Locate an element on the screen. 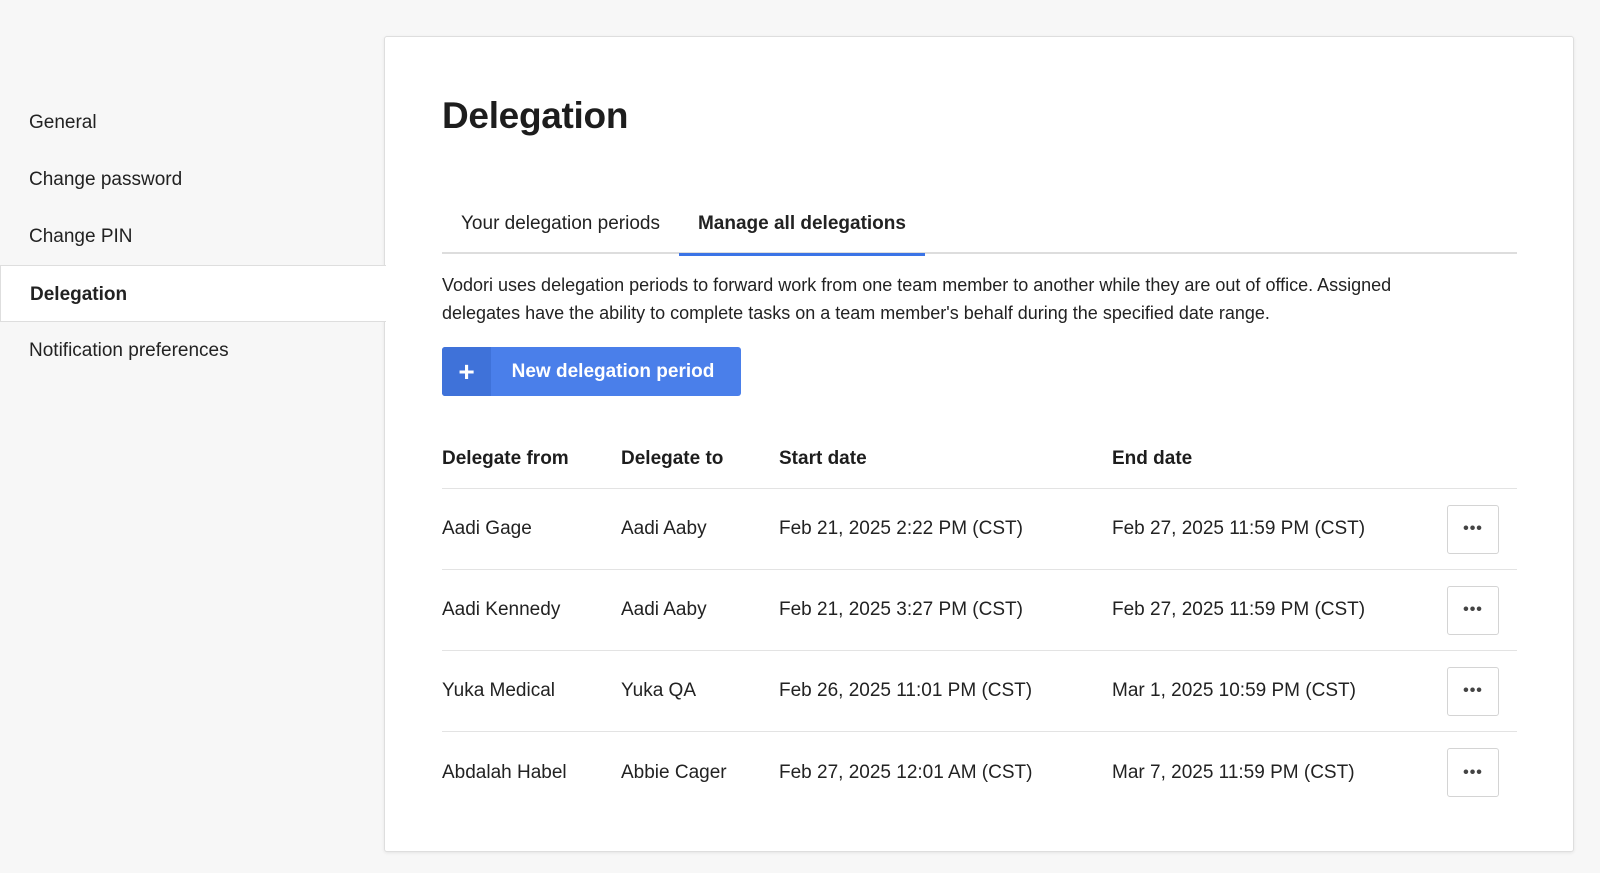 The image size is (1600, 873). cell-end-date: Mar 1, 2025 10:59 PM (CST) is located at coordinates (1234, 690).